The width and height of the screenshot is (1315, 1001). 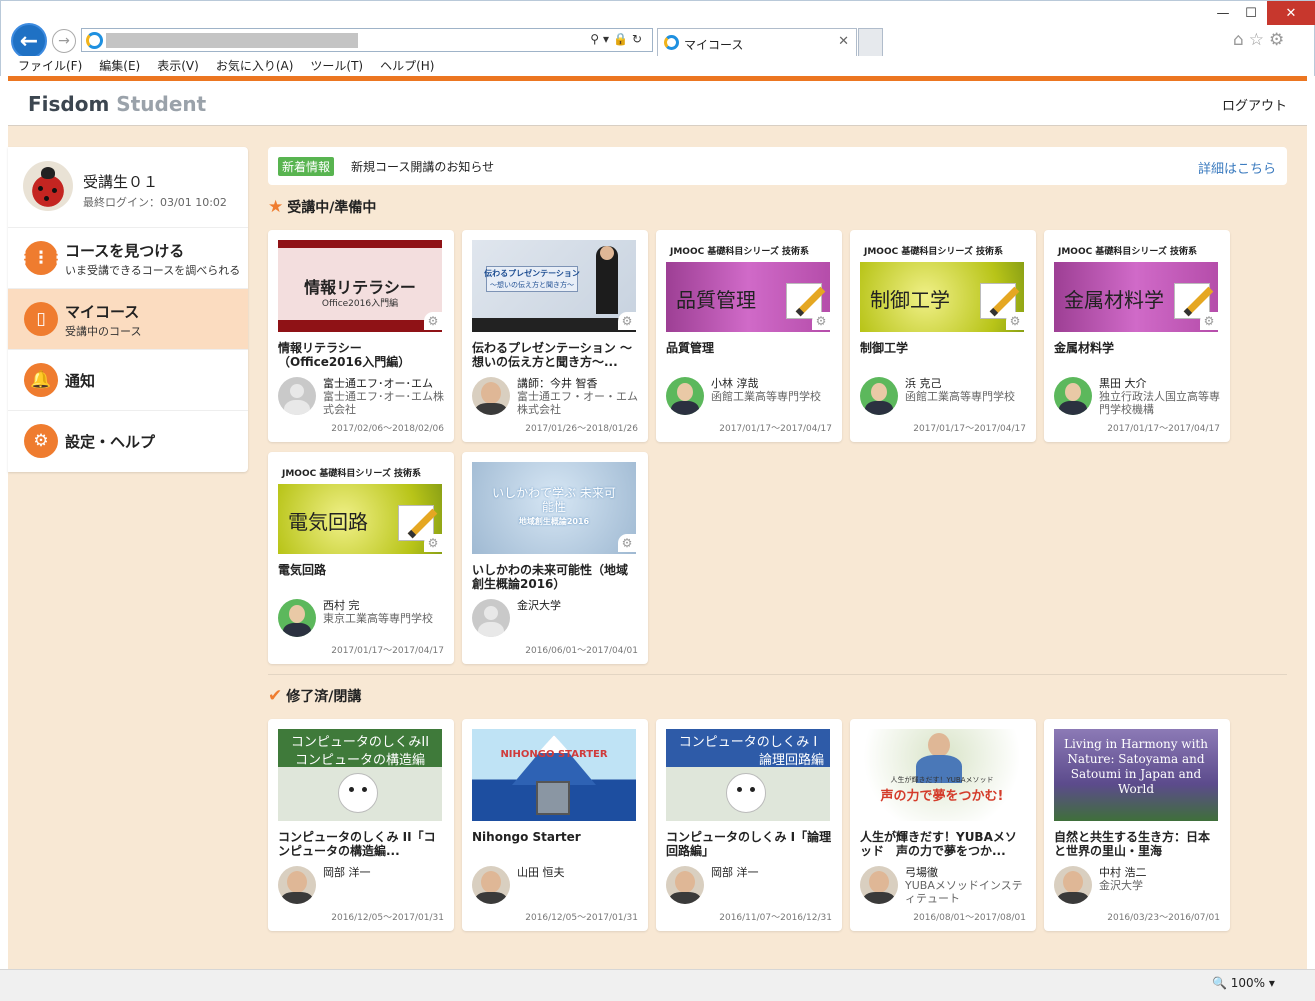 I want to click on course-date: 2016/08/01〜2017/08/01, so click(x=969, y=918).